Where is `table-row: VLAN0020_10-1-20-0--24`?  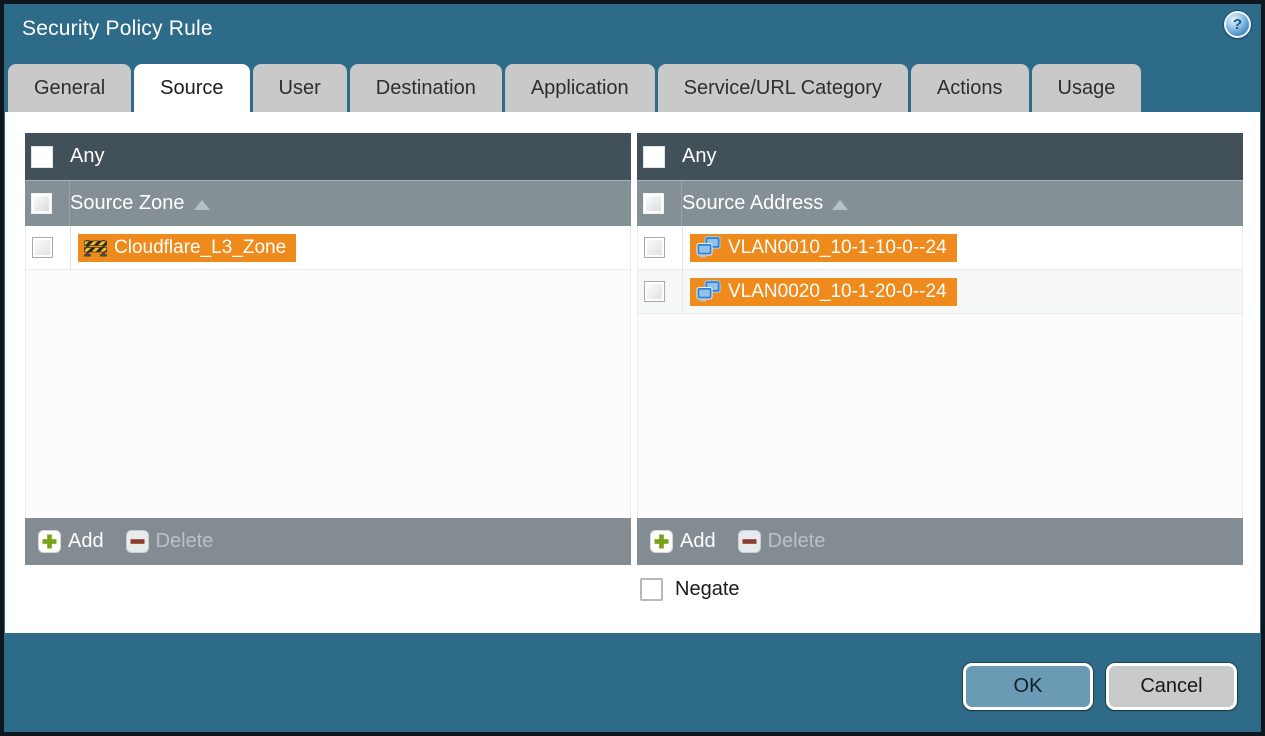 table-row: VLAN0020_10-1-20-0--24 is located at coordinates (940, 292).